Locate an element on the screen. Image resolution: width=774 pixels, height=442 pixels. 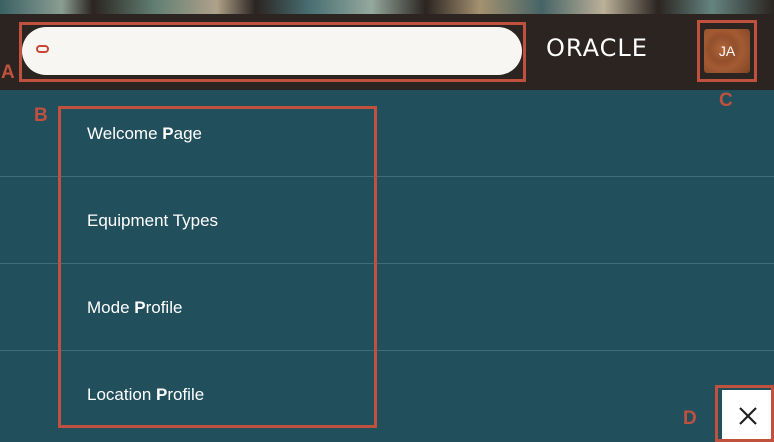
annotation-label-c: C is located at coordinates (726, 100).